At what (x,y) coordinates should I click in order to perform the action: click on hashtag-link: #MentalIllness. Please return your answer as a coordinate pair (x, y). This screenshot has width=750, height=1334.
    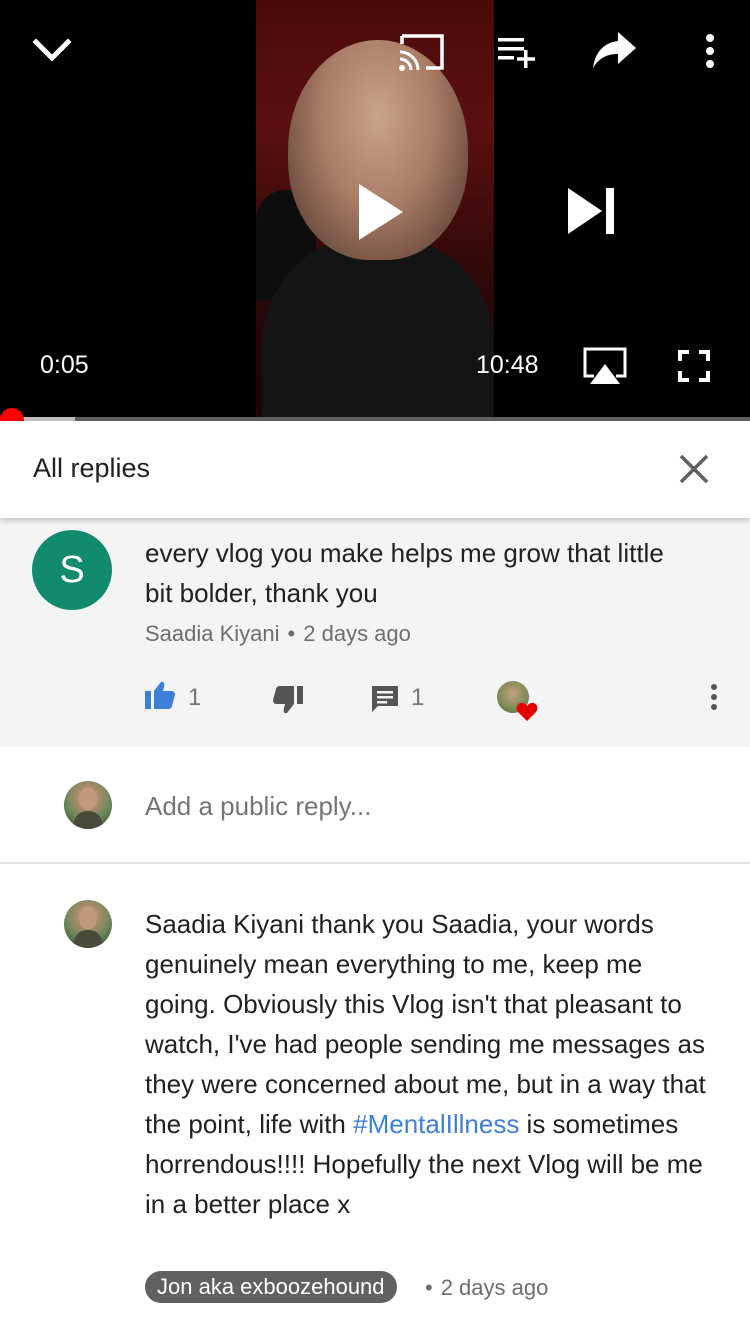
    Looking at the image, I should click on (436, 1124).